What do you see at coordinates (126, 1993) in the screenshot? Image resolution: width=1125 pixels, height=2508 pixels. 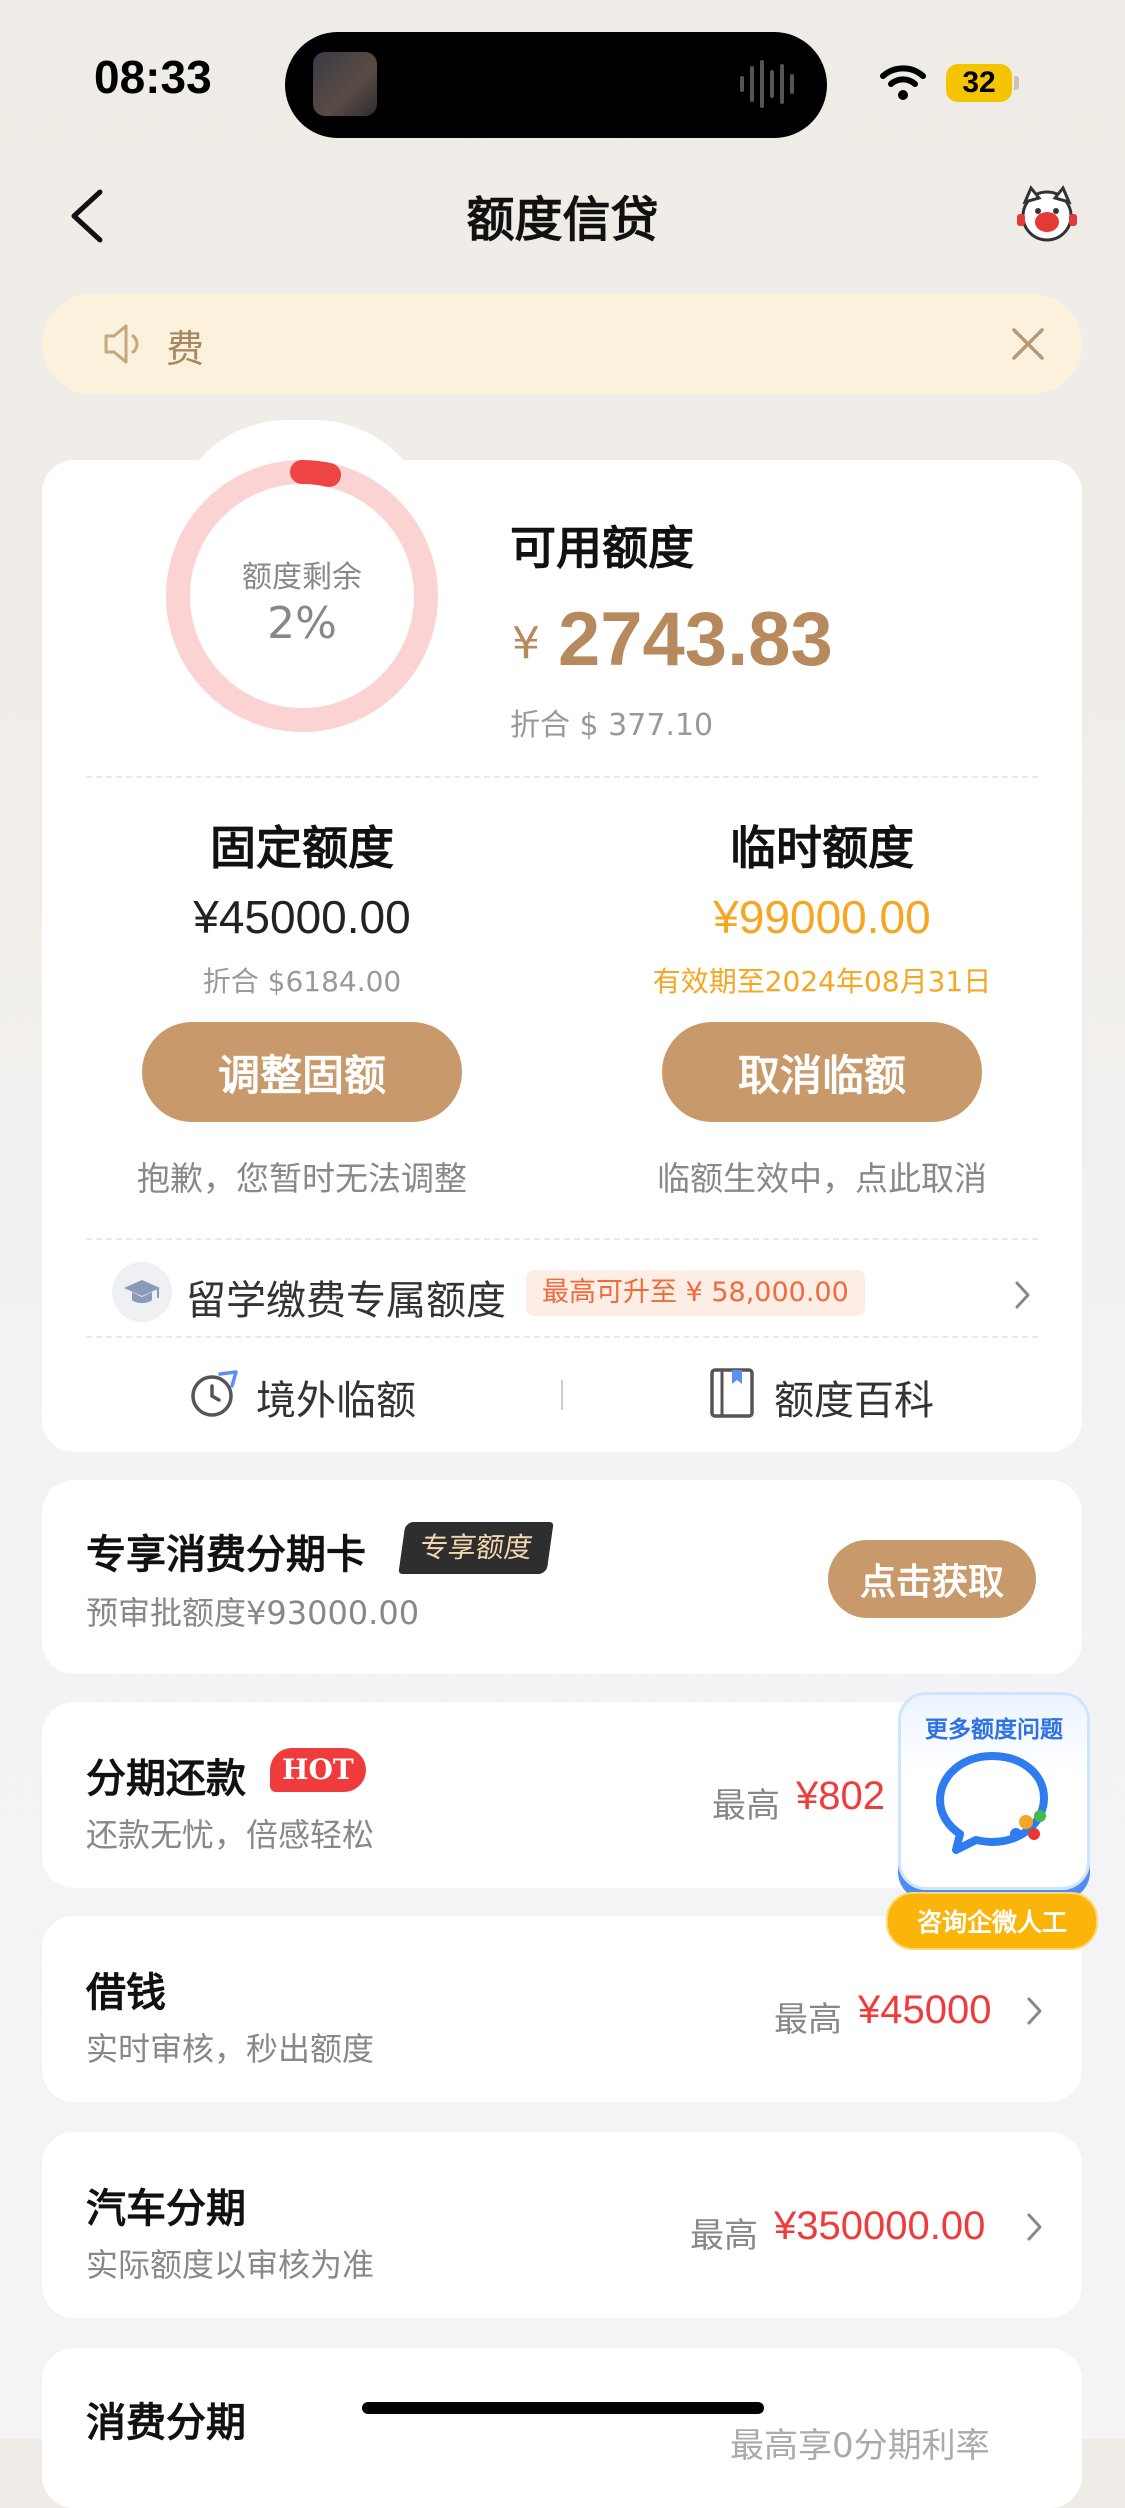 I see `product-title: 借钱` at bounding box center [126, 1993].